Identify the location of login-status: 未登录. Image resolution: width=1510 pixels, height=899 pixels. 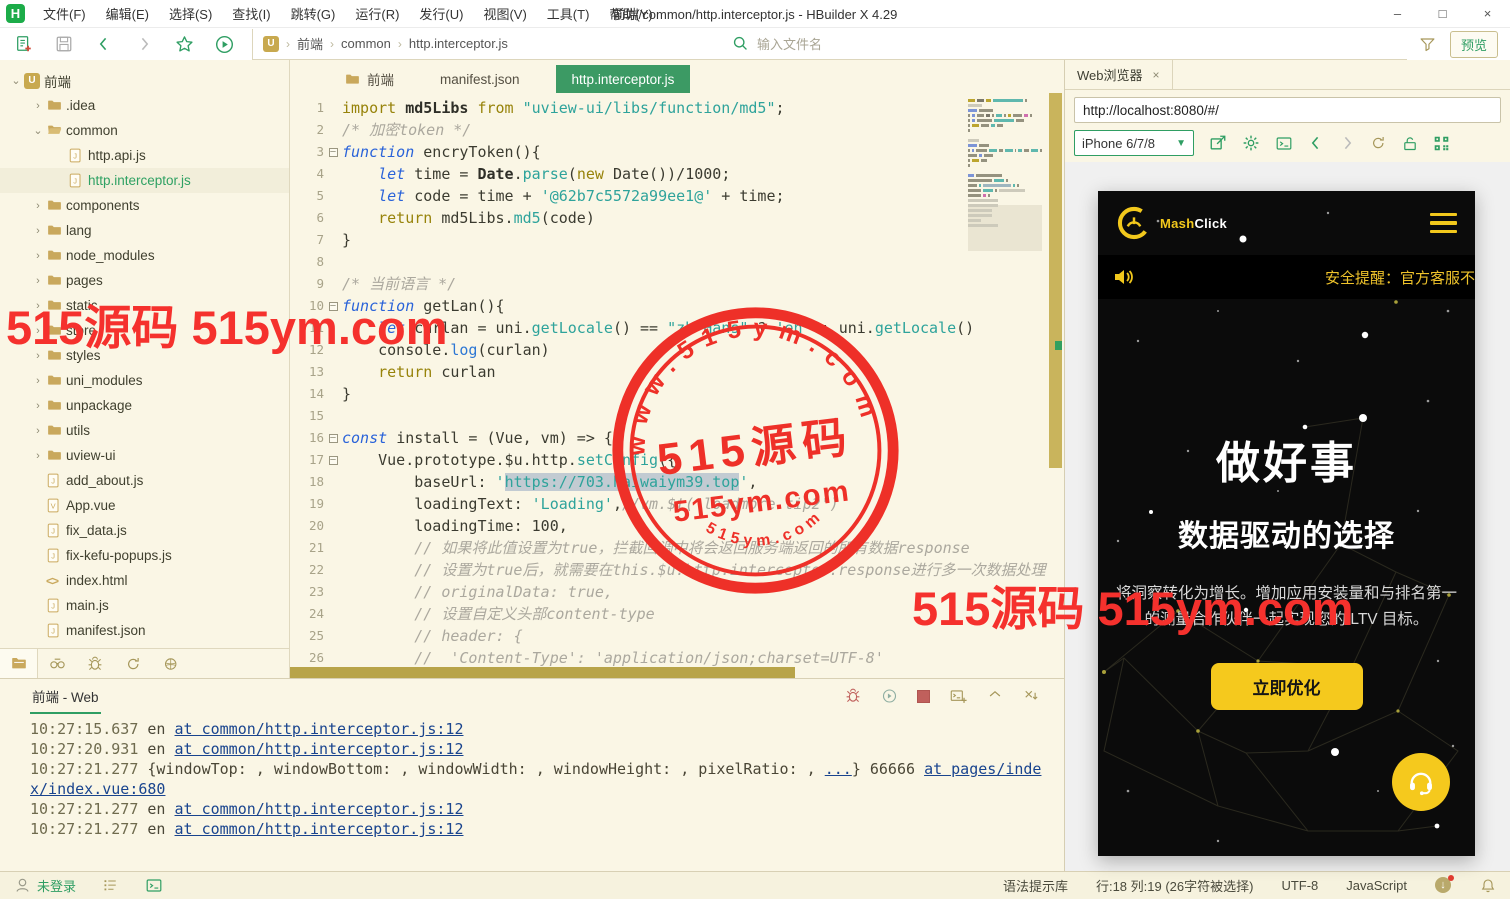
(45, 885).